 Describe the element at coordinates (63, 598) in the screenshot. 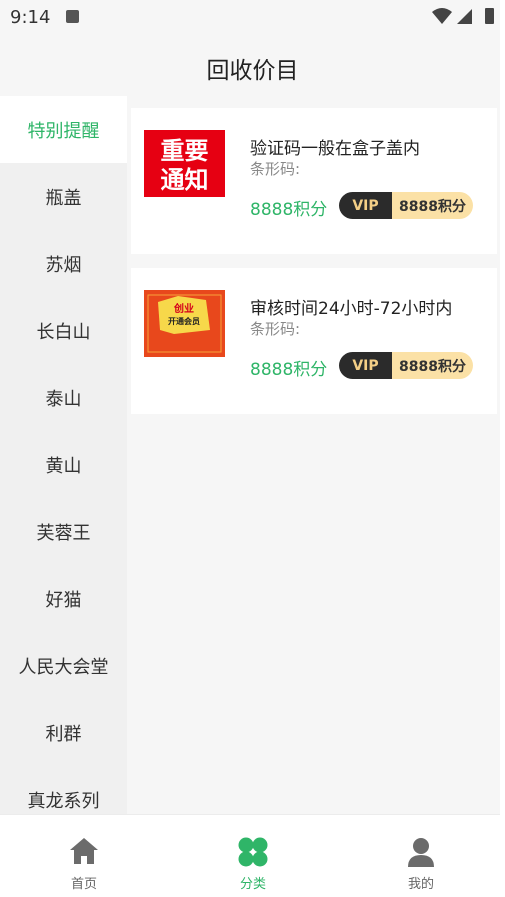

I see `sidebar-item-haomao: 好猫` at that location.